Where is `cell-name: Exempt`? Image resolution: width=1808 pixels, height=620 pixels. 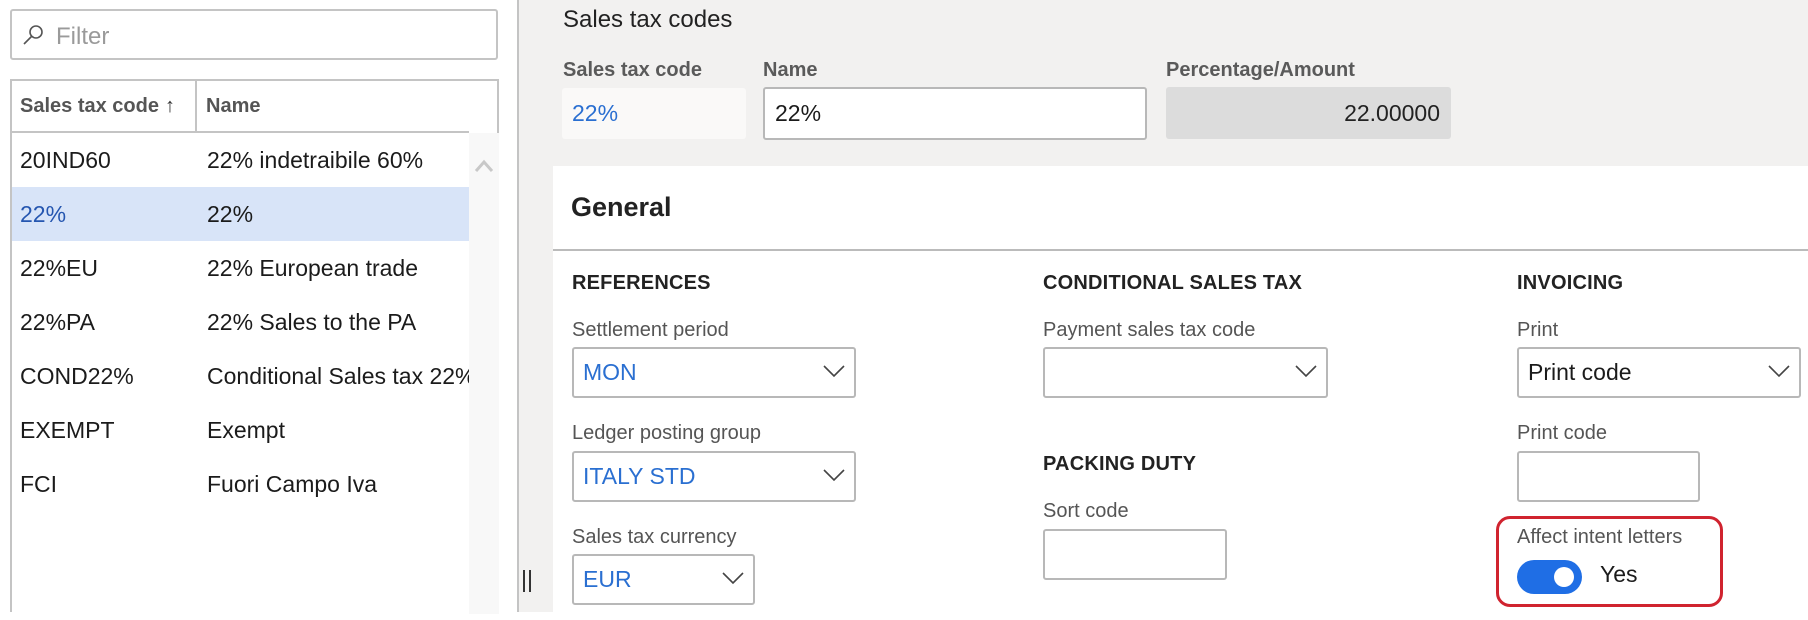
cell-name: Exempt is located at coordinates (246, 430).